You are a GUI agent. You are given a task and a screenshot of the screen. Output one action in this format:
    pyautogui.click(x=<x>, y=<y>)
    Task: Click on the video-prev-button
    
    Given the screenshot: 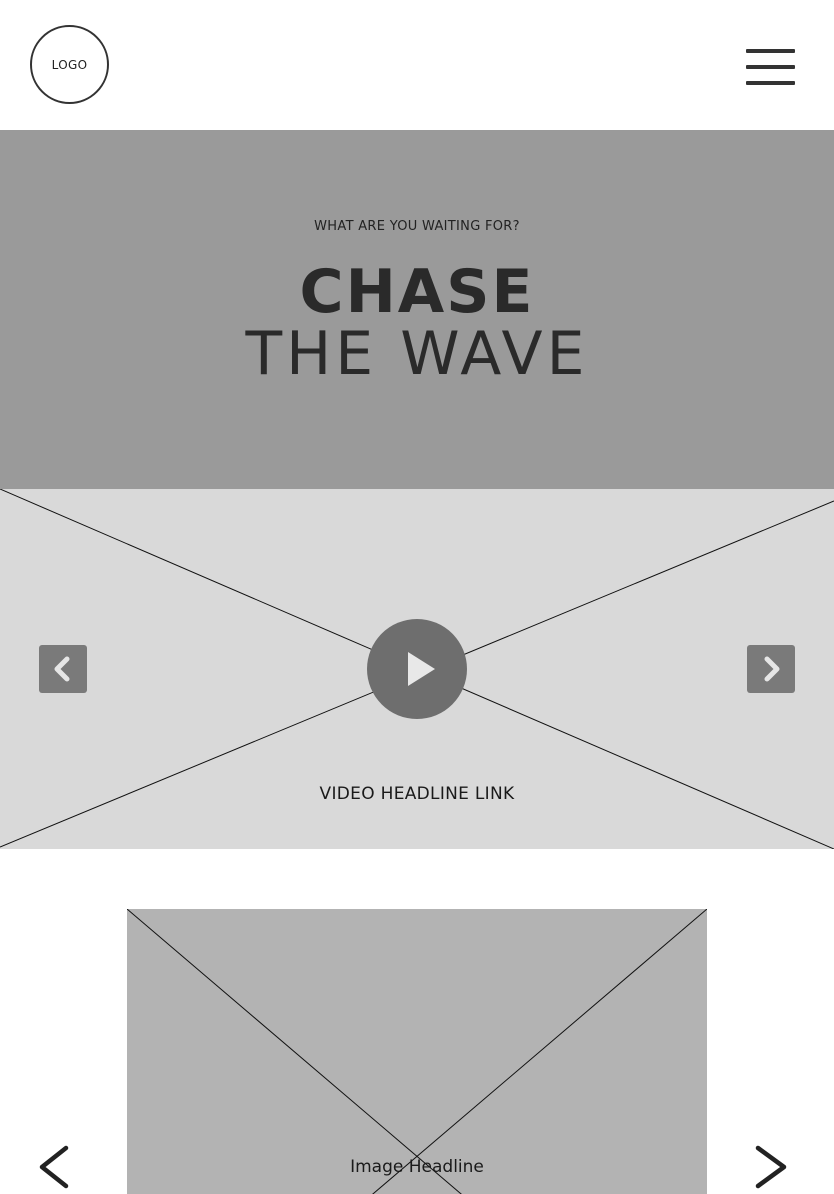 What is the action you would take?
    pyautogui.click(x=63, y=669)
    